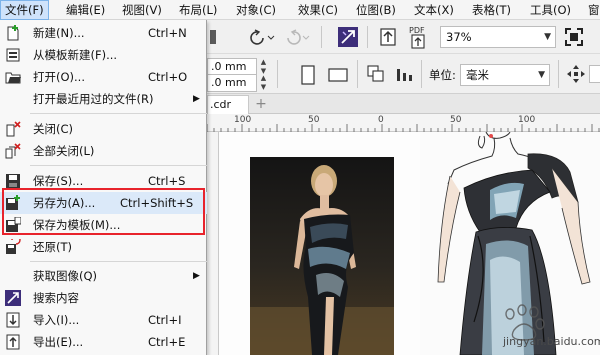 The height and width of the screenshot is (355, 600). What do you see at coordinates (167, 342) in the screenshot?
I see `menu-item-shortcut: Ctrl+E` at bounding box center [167, 342].